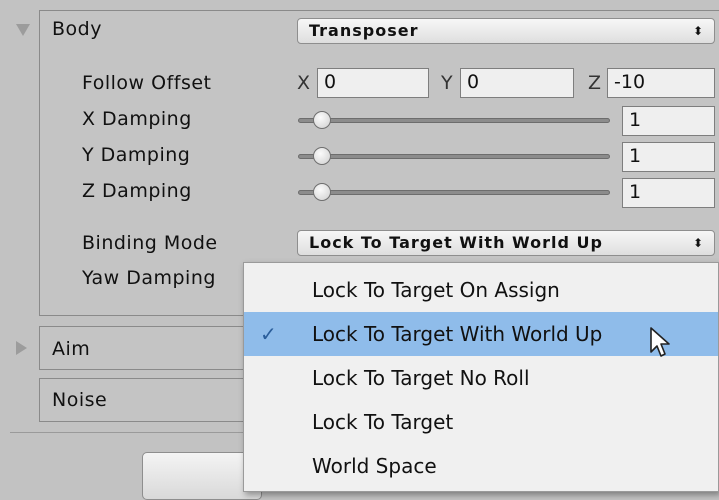 This screenshot has height=500, width=719. I want to click on menu-item-lock-to-target-no-roll: Lock To Target No Roll, so click(481, 378).